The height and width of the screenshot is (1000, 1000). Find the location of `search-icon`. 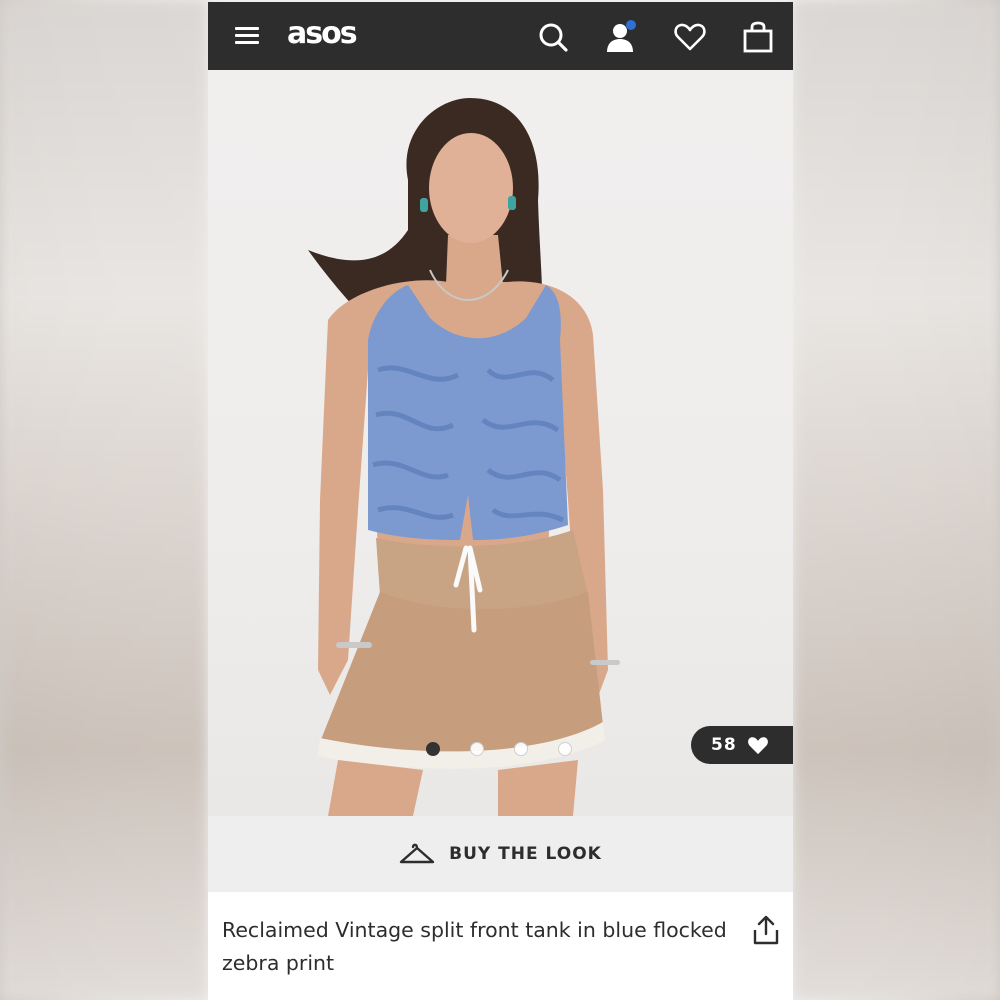

search-icon is located at coordinates (553, 37).